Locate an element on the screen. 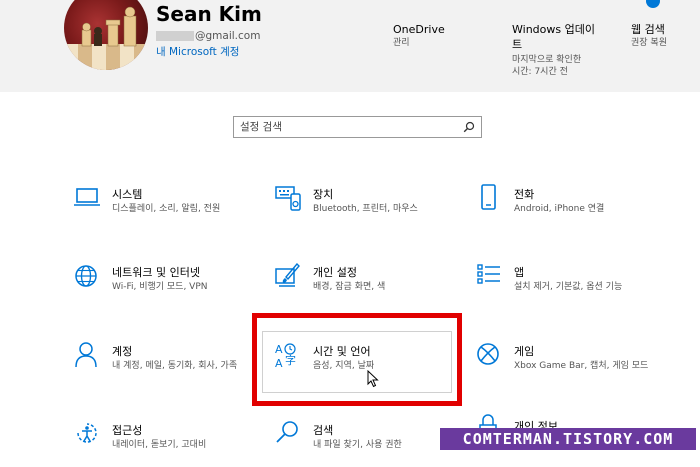  tile-description: 내레이터, 돋보기, 고대비 is located at coordinates (159, 445).